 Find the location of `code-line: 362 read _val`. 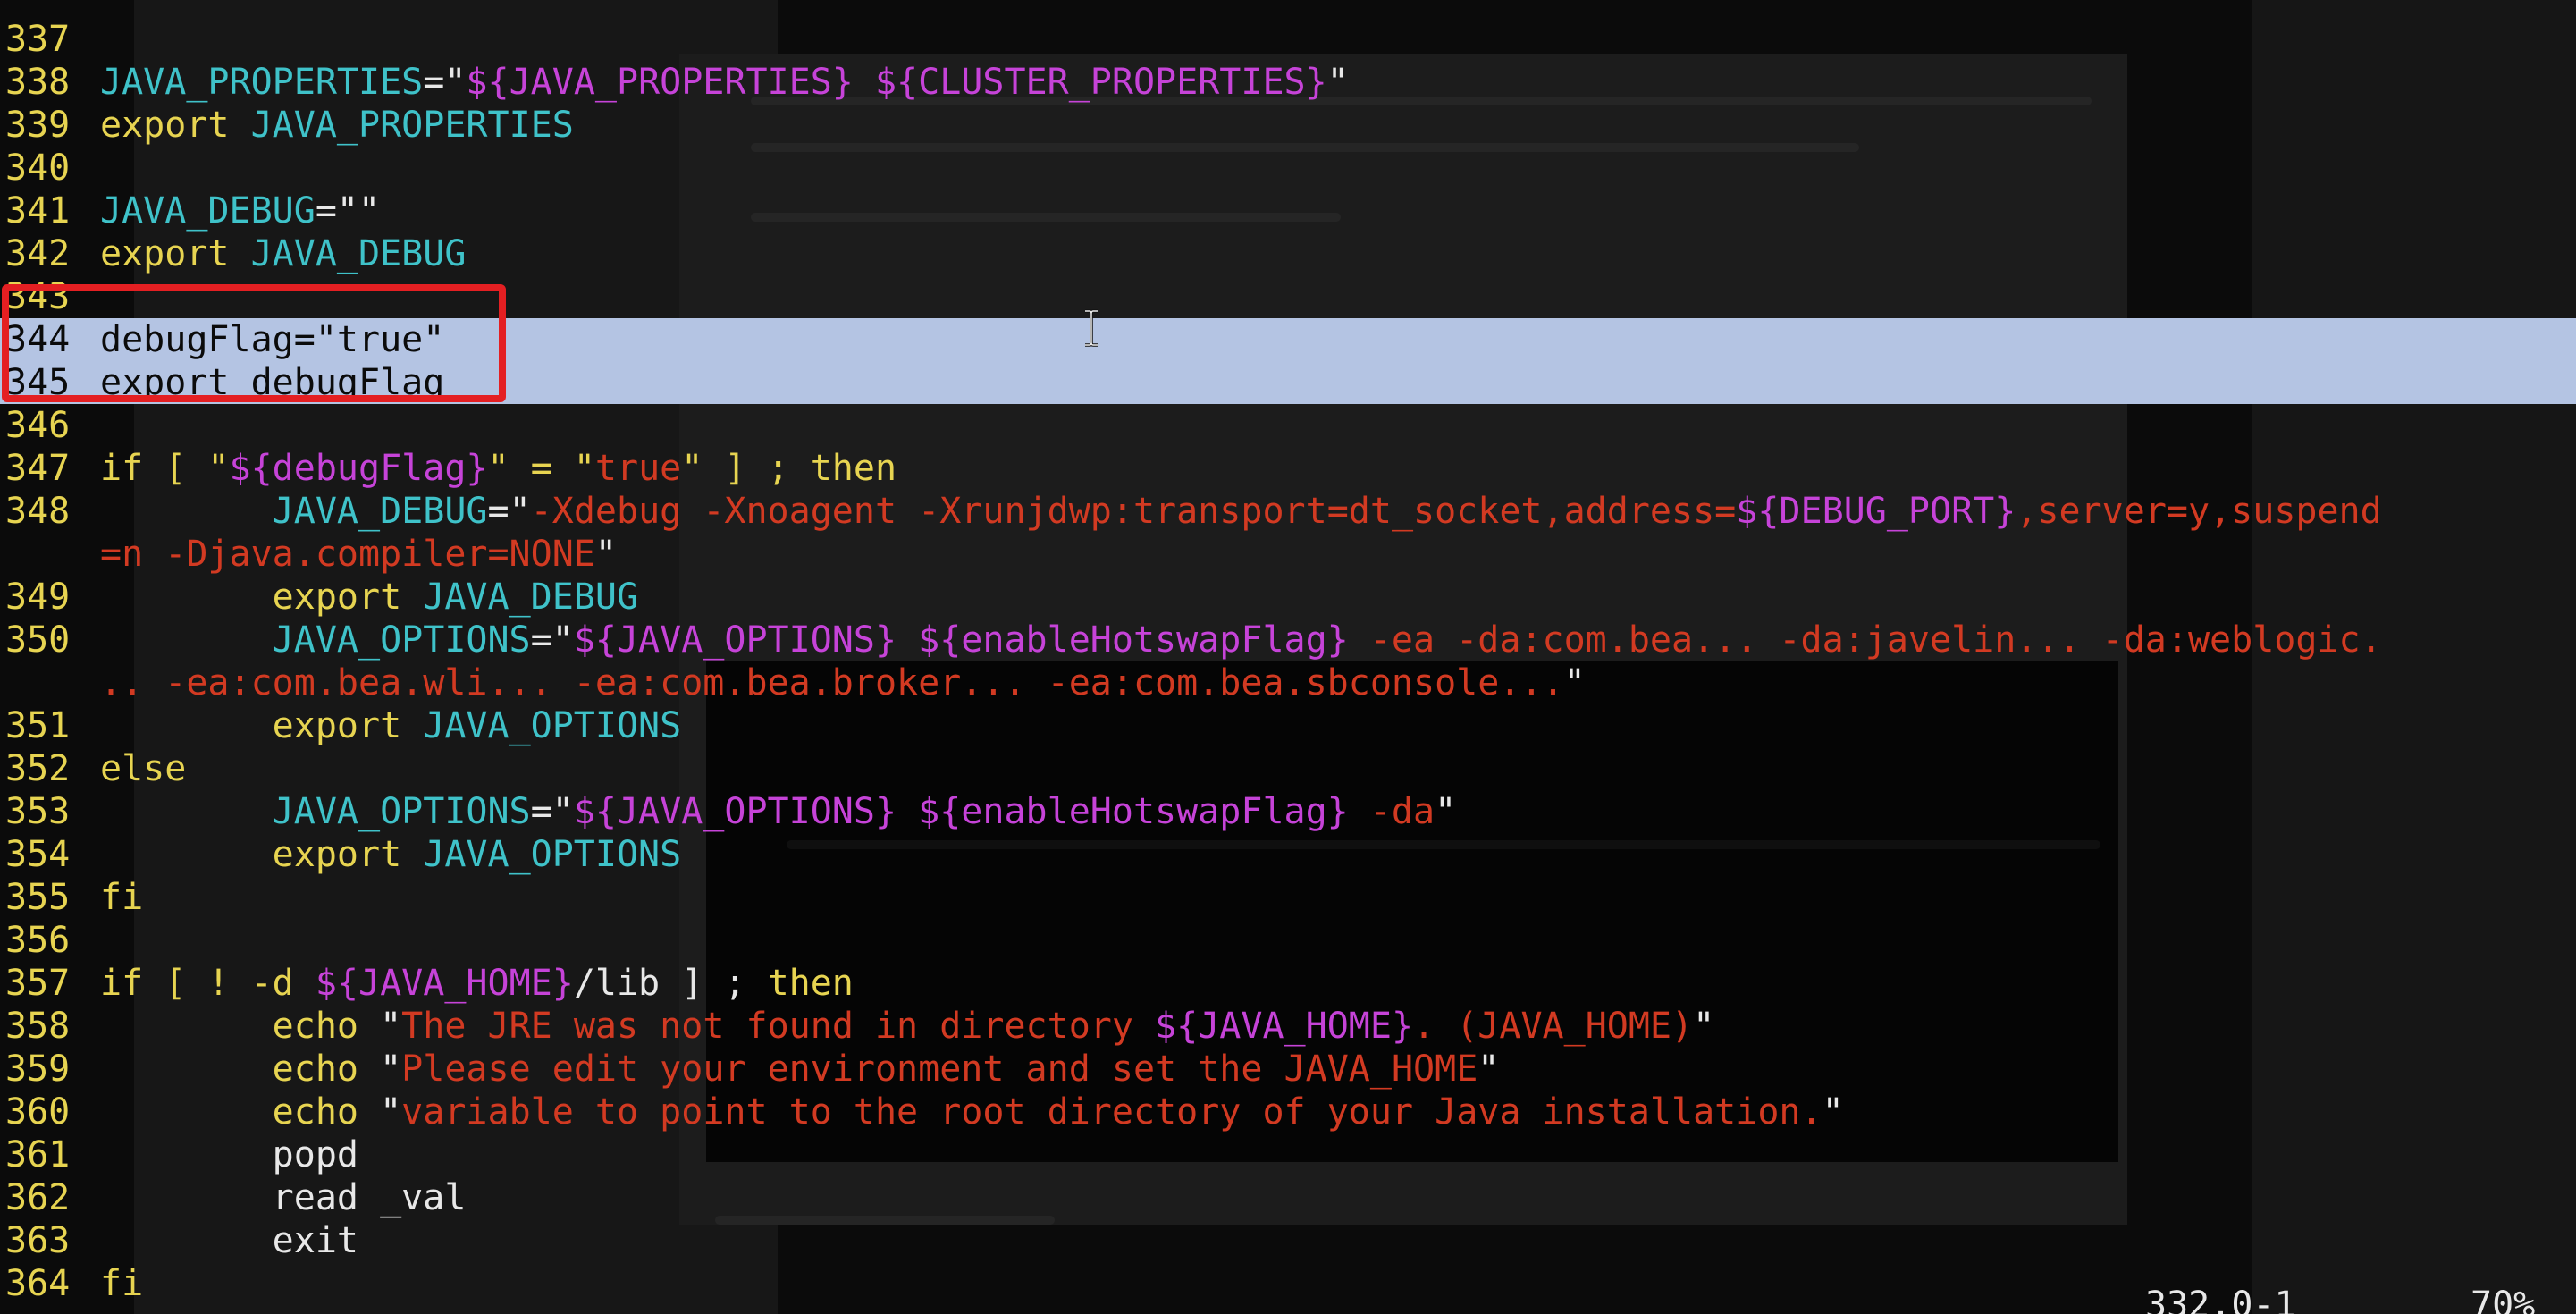

code-line: 362 read _val is located at coordinates (1288, 1197).